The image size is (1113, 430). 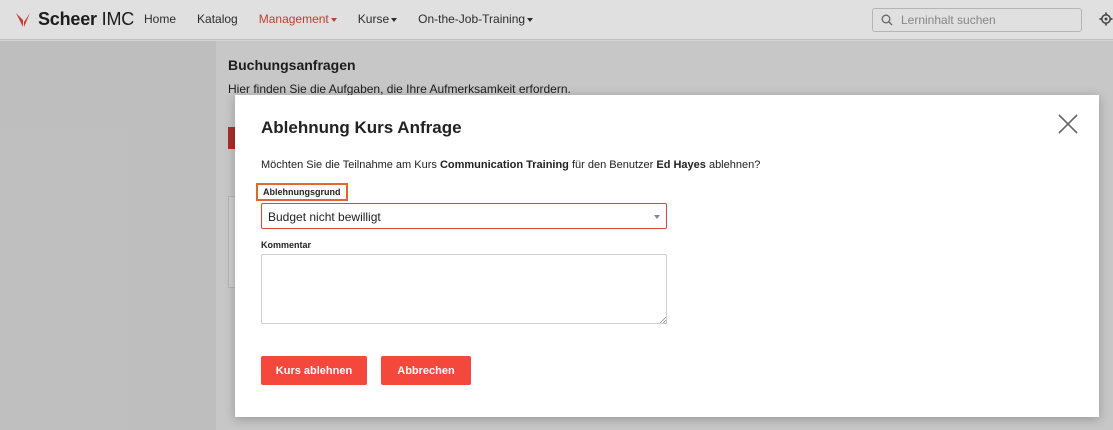 What do you see at coordinates (657, 217) in the screenshot?
I see `dropdown-arrow-icon` at bounding box center [657, 217].